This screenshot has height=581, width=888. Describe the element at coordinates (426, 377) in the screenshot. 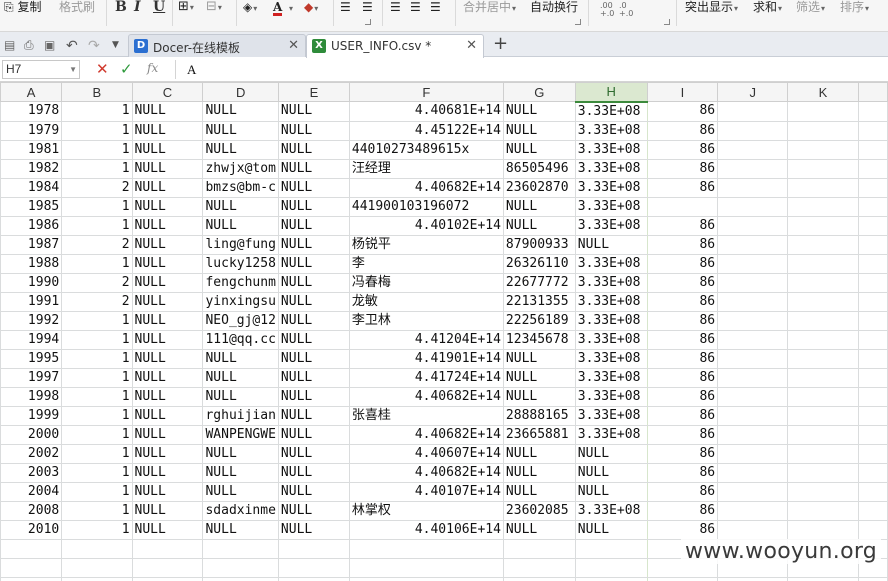

I see `cell-f: 4.41724E+14` at that location.